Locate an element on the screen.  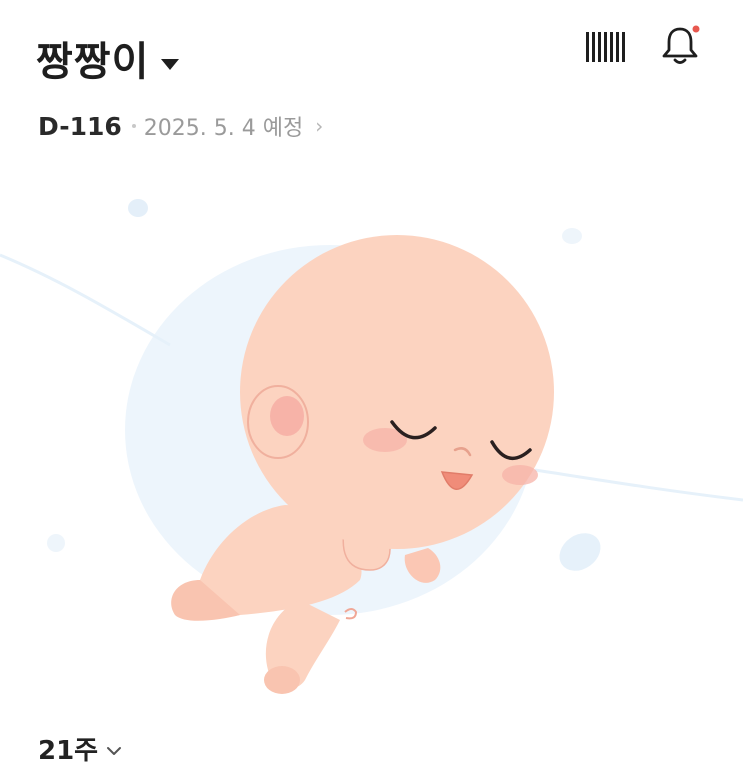
dday-counter: D-116 is located at coordinates (80, 126).